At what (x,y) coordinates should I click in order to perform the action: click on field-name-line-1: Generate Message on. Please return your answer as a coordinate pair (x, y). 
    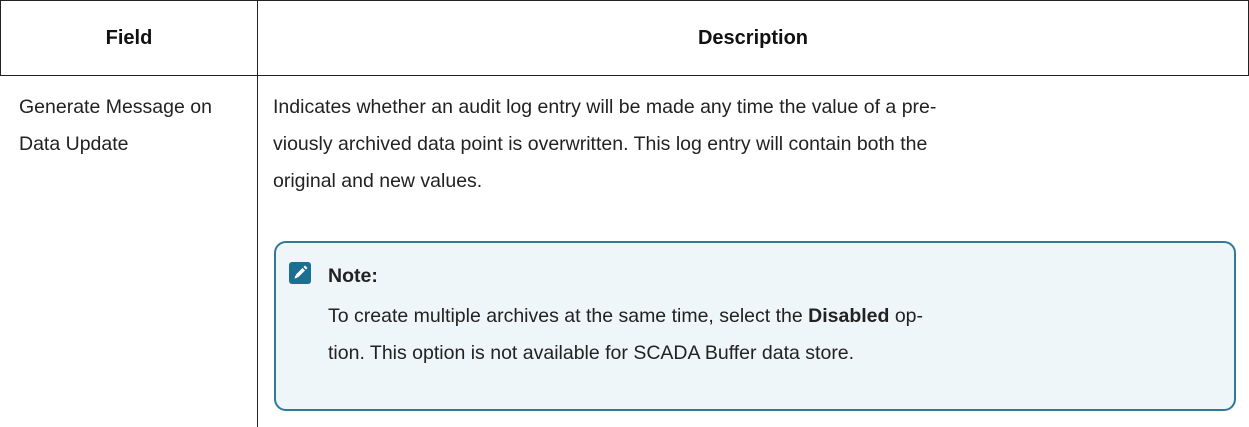
    Looking at the image, I should click on (115, 107).